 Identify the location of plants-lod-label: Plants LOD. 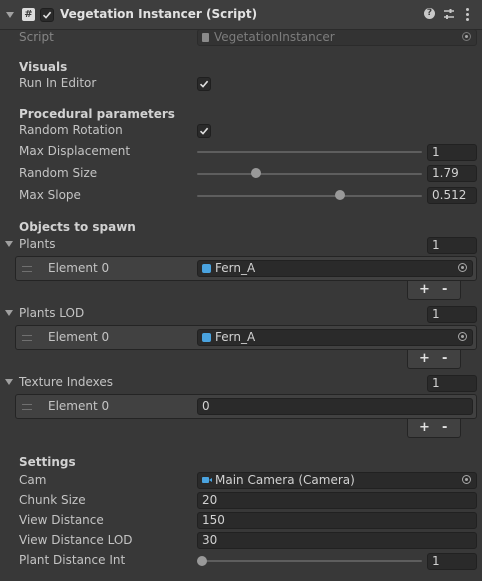
(51, 313).